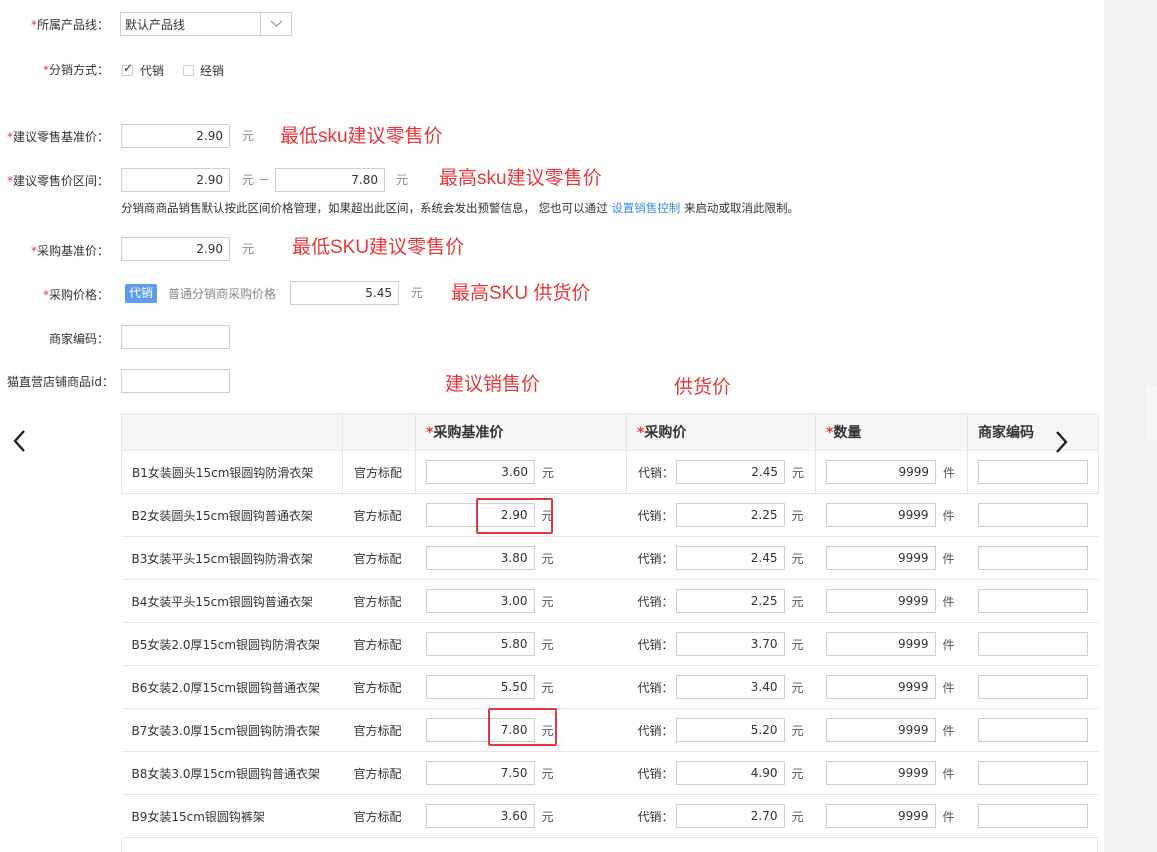 The height and width of the screenshot is (852, 1157). I want to click on base-price-input: 3.00, so click(480, 601).